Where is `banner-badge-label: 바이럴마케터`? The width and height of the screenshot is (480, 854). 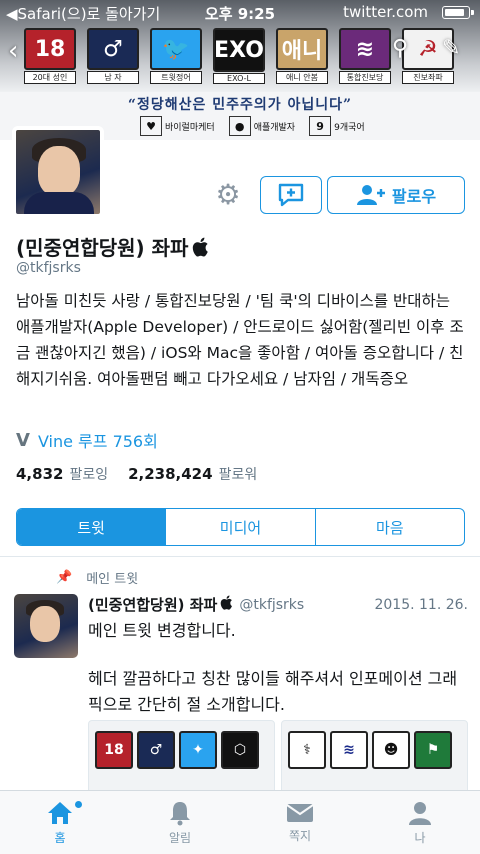
banner-badge-label: 바이럴마케터 is located at coordinates (190, 127).